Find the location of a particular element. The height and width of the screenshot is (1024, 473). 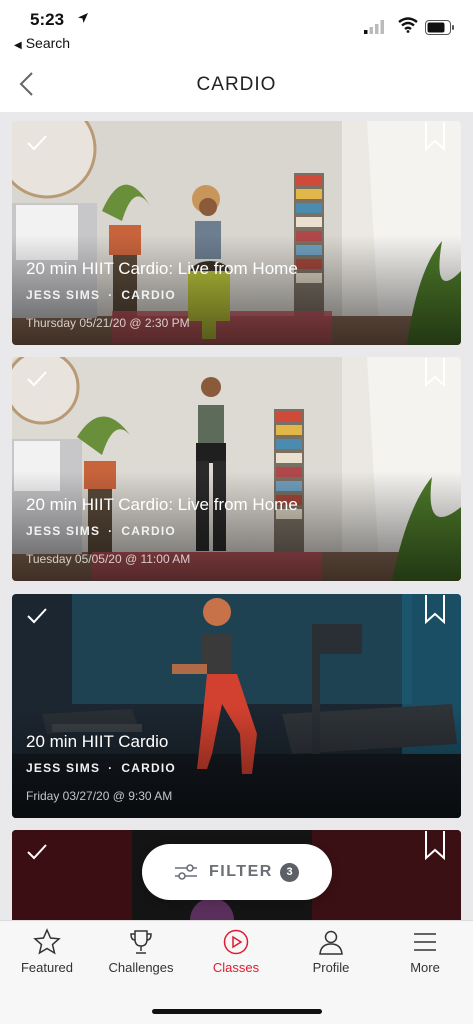

tab-bar: Featured Challenges Classes Profile More is located at coordinates (236, 972).